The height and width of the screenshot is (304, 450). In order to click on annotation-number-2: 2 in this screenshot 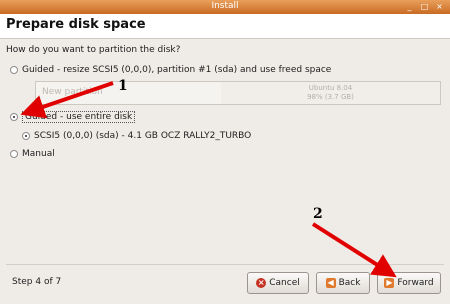, I will do `click(318, 214)`.